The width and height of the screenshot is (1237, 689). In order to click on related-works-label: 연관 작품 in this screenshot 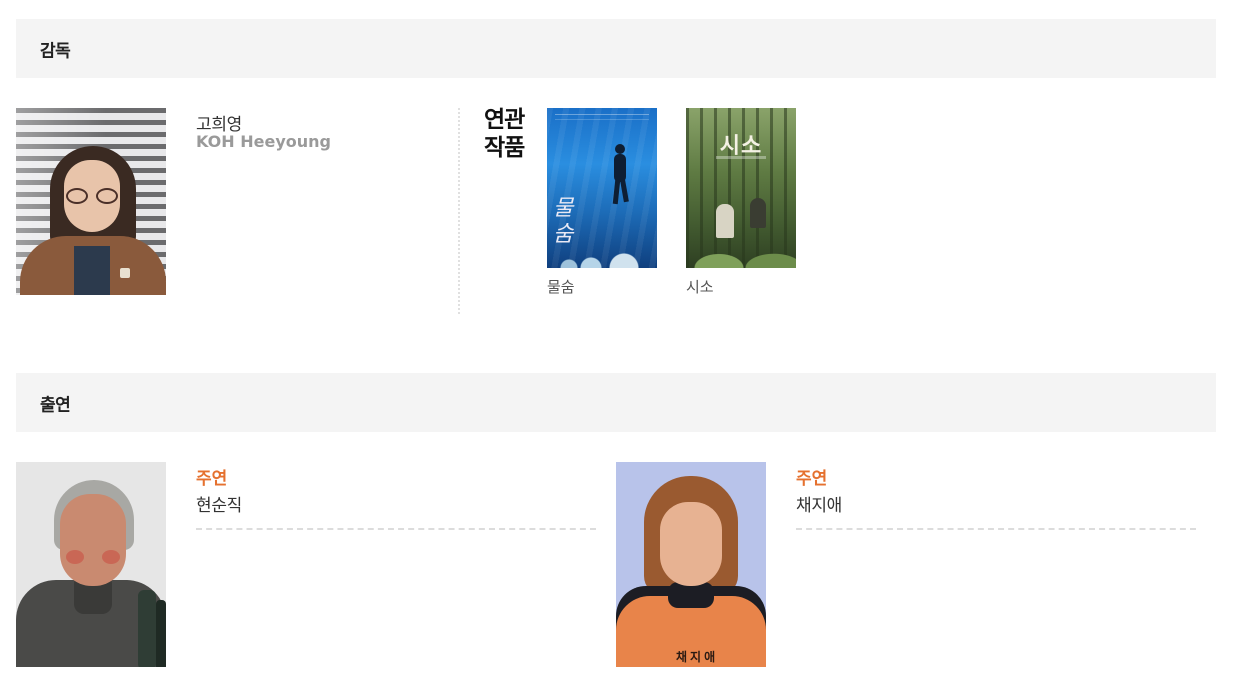, I will do `click(504, 134)`.